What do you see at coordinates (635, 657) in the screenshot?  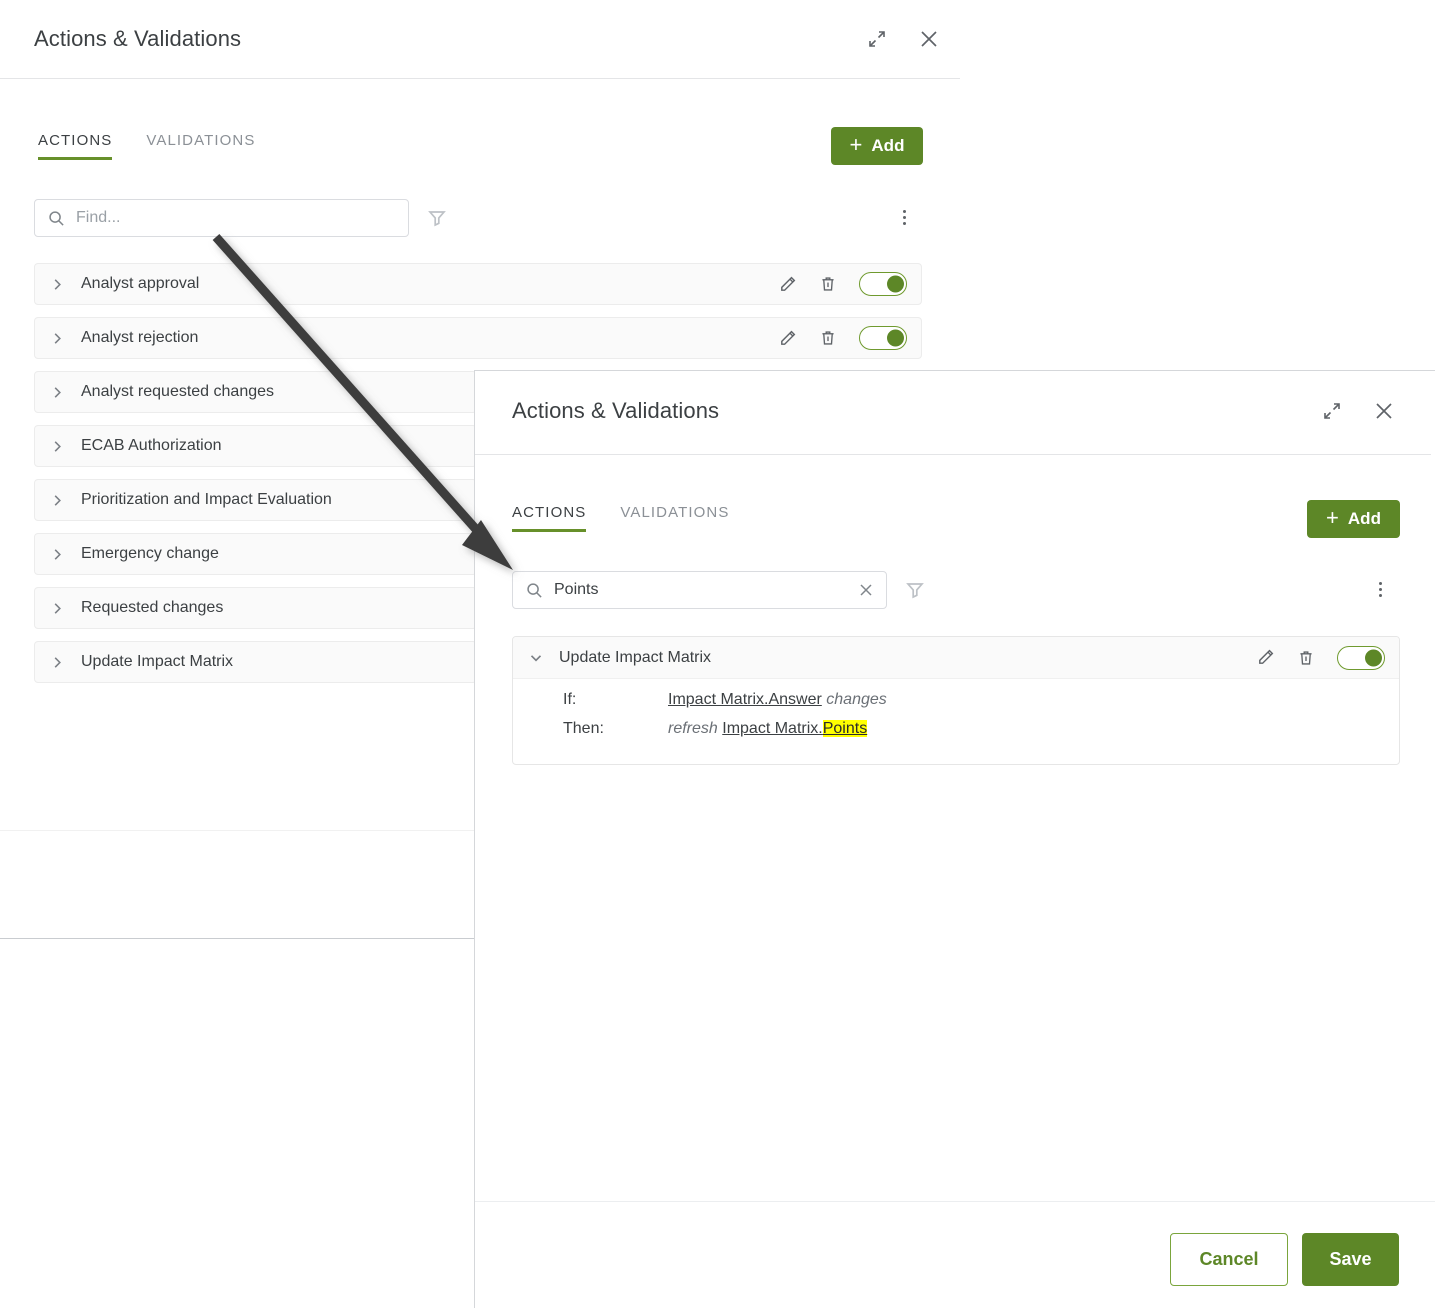 I see `action-card-title: Update Impact Matrix` at bounding box center [635, 657].